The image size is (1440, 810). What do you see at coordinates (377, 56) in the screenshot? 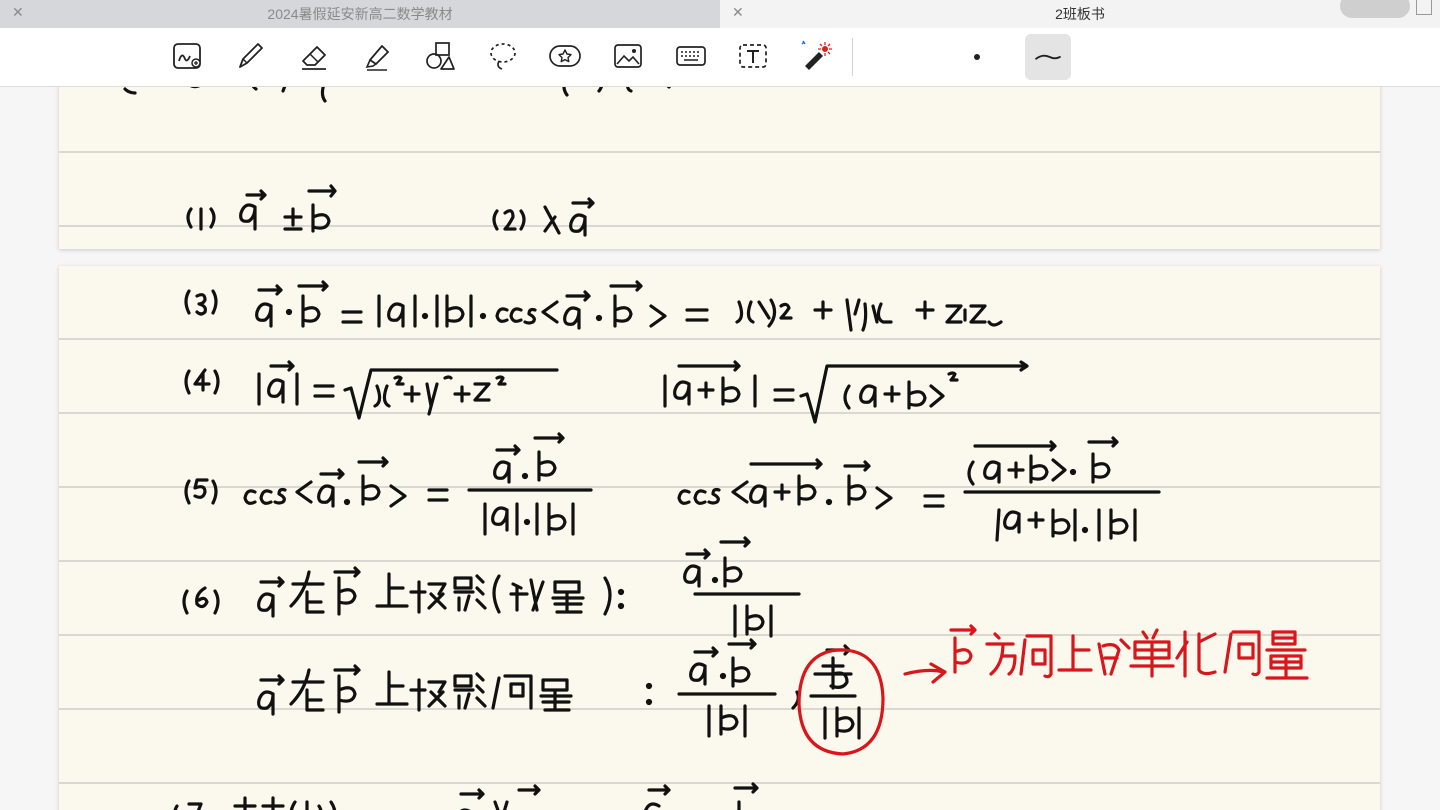
I see `highlighter-icon` at bounding box center [377, 56].